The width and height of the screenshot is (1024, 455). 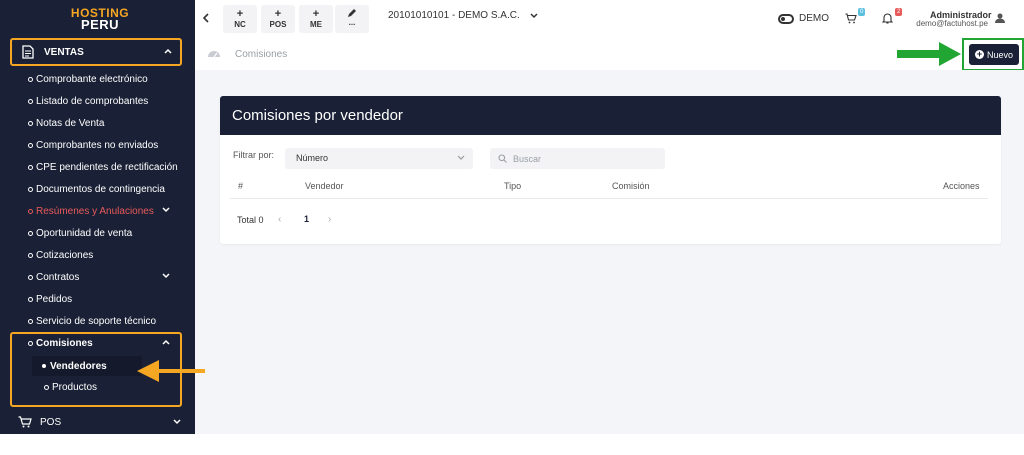 I want to click on sidebar-item-oportunidad-venta: Oportunidad de venta, so click(x=80, y=233).